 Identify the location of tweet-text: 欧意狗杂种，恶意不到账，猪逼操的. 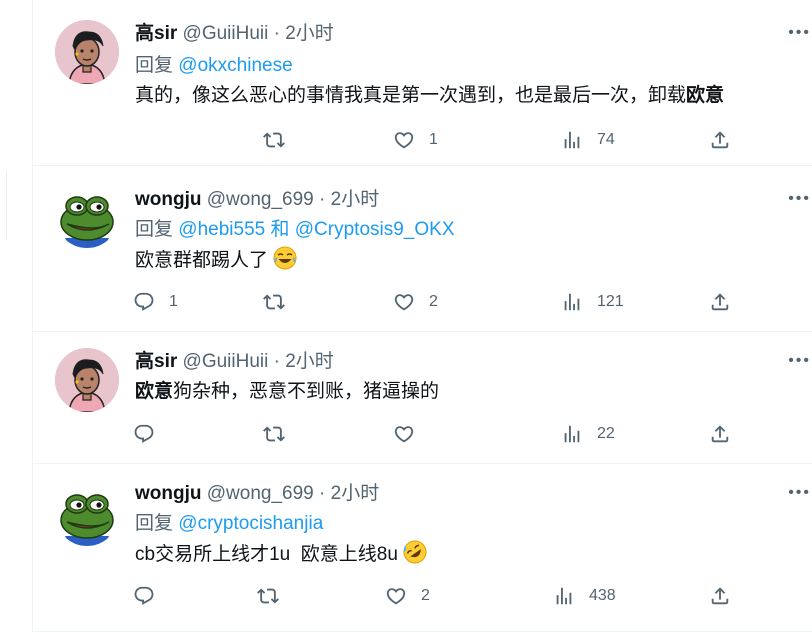
(287, 392).